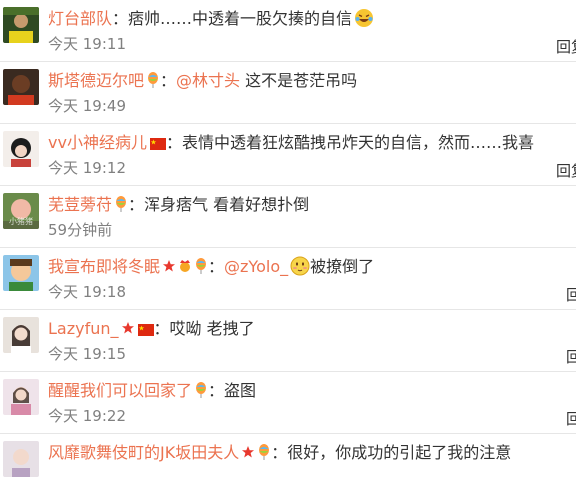 The width and height of the screenshot is (576, 477). Describe the element at coordinates (97, 142) in the screenshot. I see `username: vv小神经病儿` at that location.